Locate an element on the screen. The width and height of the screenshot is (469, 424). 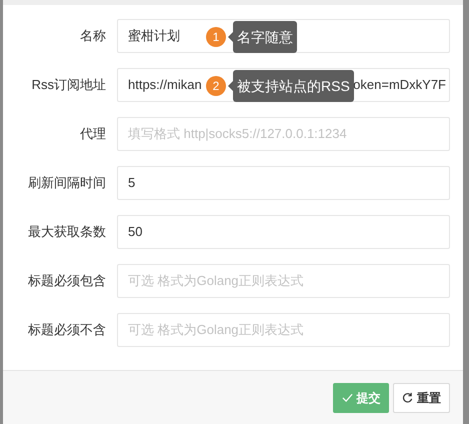
tooltip: 被支持站点的RSS is located at coordinates (293, 86).